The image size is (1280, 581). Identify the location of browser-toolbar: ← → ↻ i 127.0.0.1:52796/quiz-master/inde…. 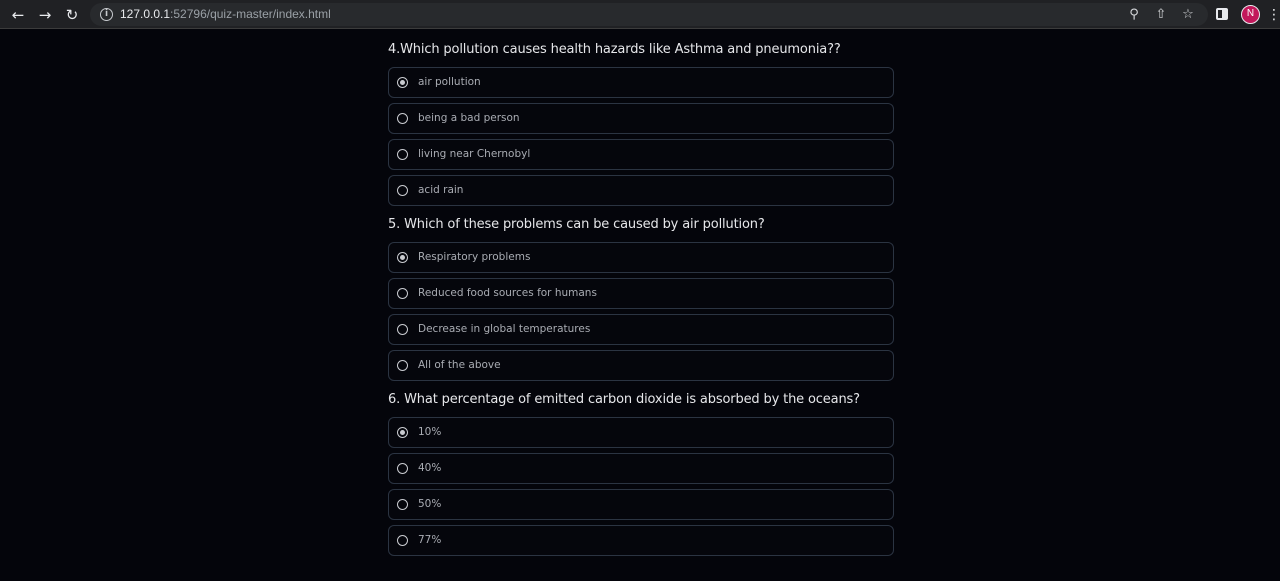
(640, 14).